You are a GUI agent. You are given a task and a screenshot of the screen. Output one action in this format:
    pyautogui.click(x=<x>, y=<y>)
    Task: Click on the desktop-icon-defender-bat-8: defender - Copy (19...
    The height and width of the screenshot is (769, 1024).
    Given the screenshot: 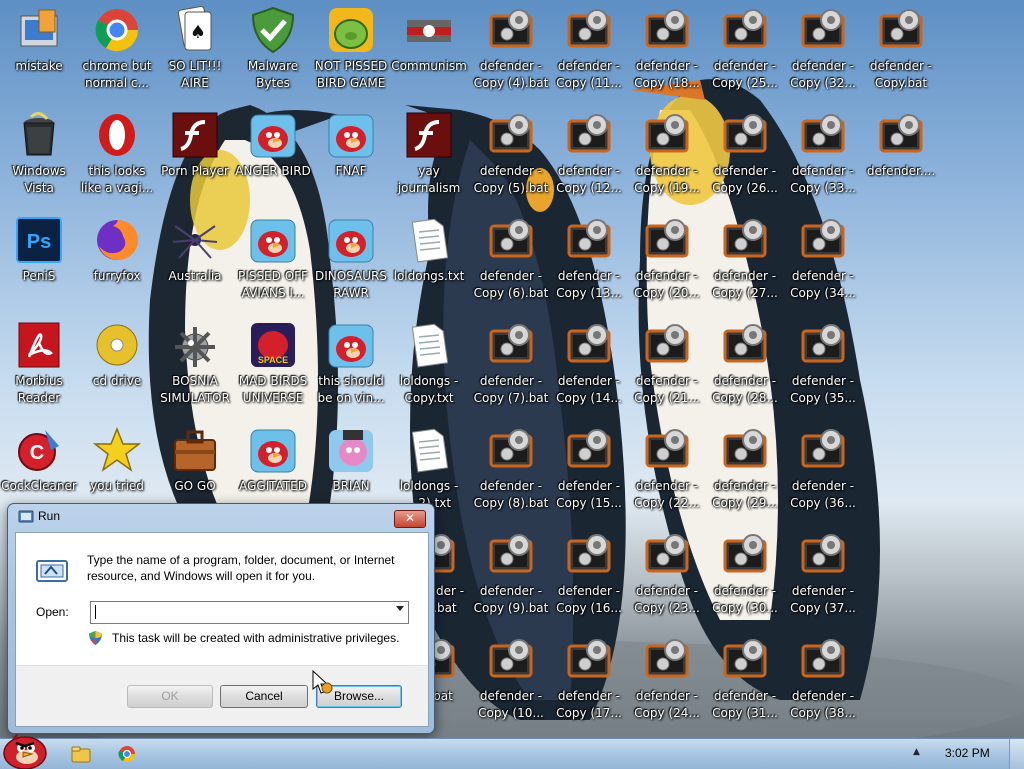 What is the action you would take?
    pyautogui.click(x=667, y=157)
    